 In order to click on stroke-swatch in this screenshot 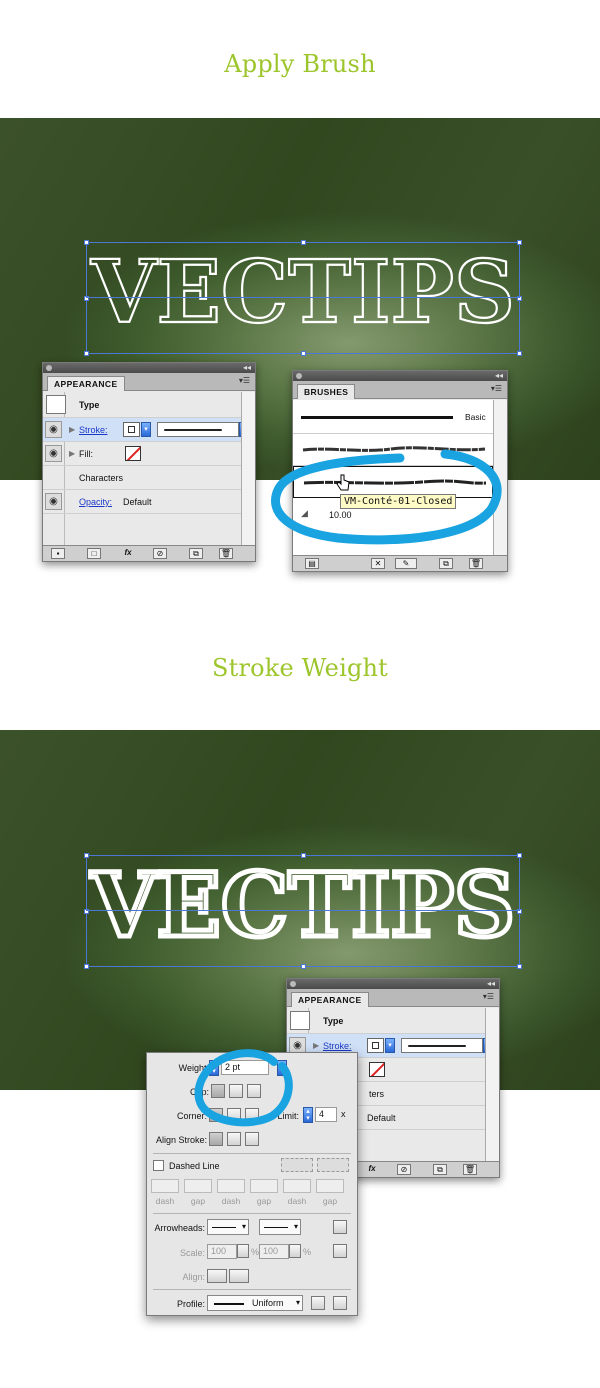, I will do `click(375, 1045)`.